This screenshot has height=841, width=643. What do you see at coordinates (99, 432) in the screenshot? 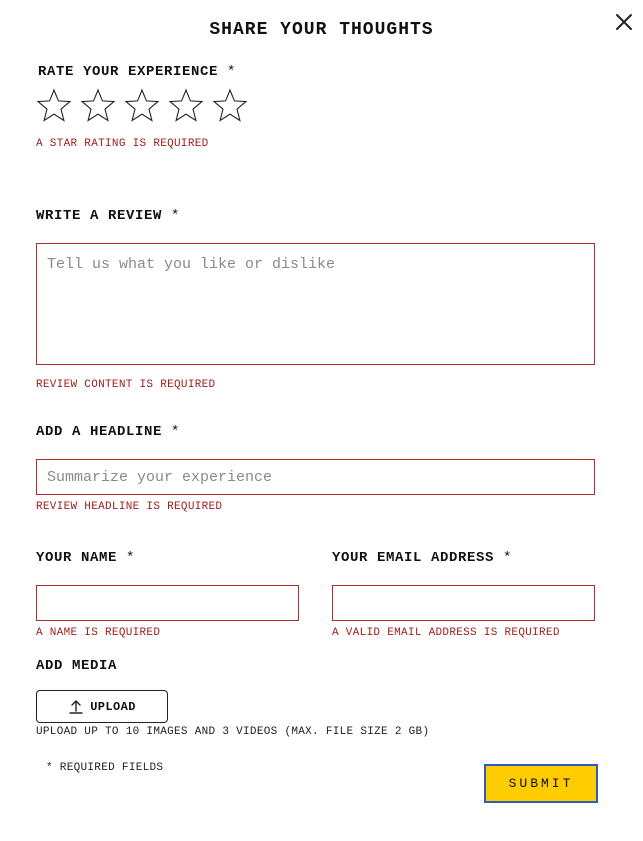
I see `headline-label-text: ADD A HEADLINE` at bounding box center [99, 432].